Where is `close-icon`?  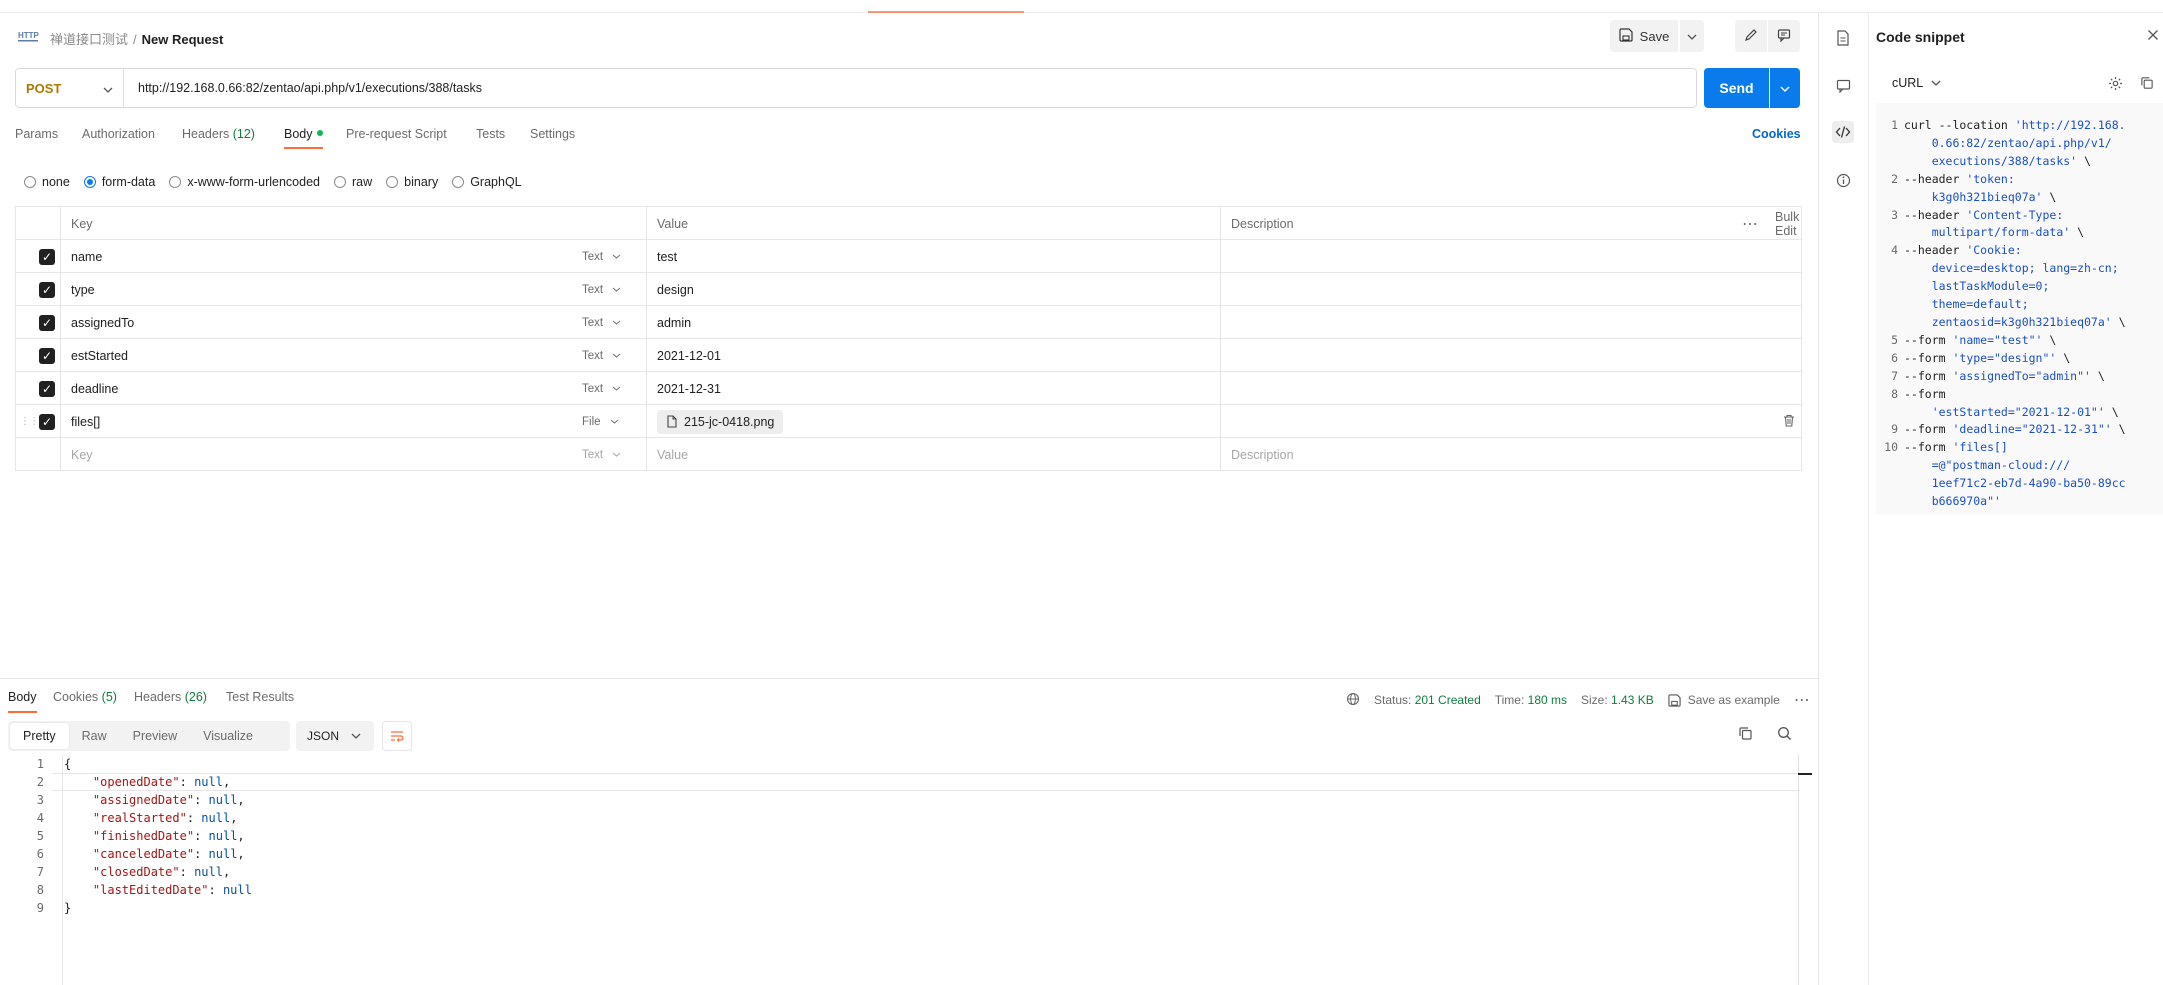
close-icon is located at coordinates (2153, 36).